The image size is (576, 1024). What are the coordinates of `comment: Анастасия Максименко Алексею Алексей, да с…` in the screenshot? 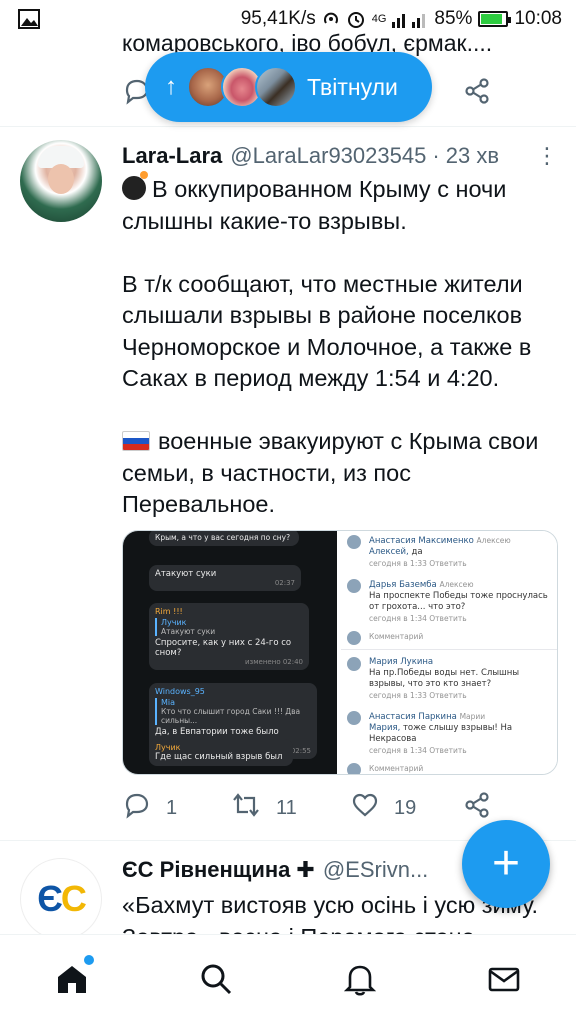 It's located at (449, 552).